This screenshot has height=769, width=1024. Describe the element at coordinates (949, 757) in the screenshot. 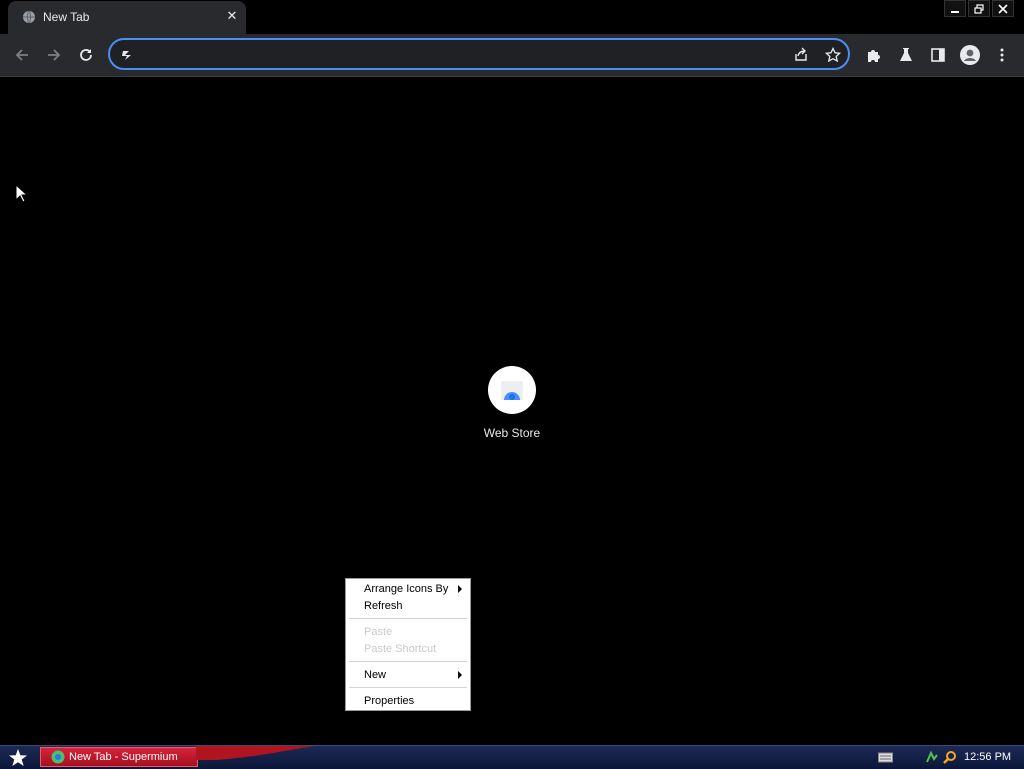

I see `search-icon` at that location.